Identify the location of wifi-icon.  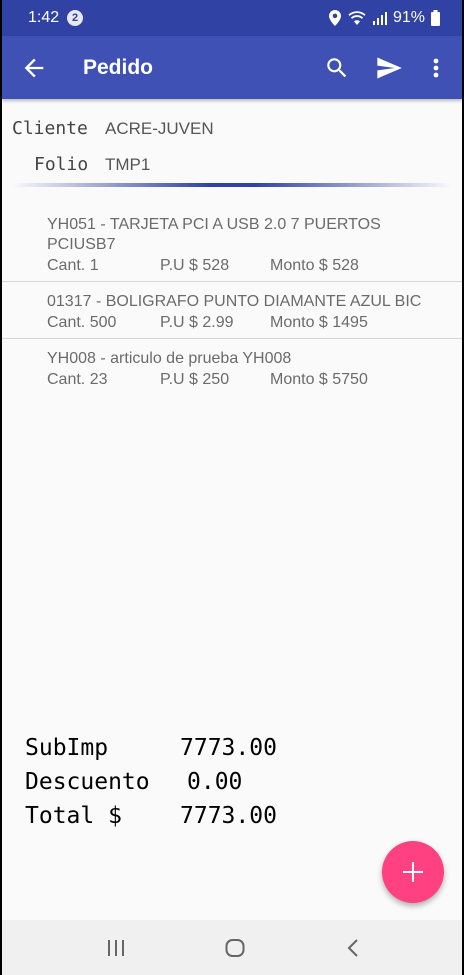
(357, 18).